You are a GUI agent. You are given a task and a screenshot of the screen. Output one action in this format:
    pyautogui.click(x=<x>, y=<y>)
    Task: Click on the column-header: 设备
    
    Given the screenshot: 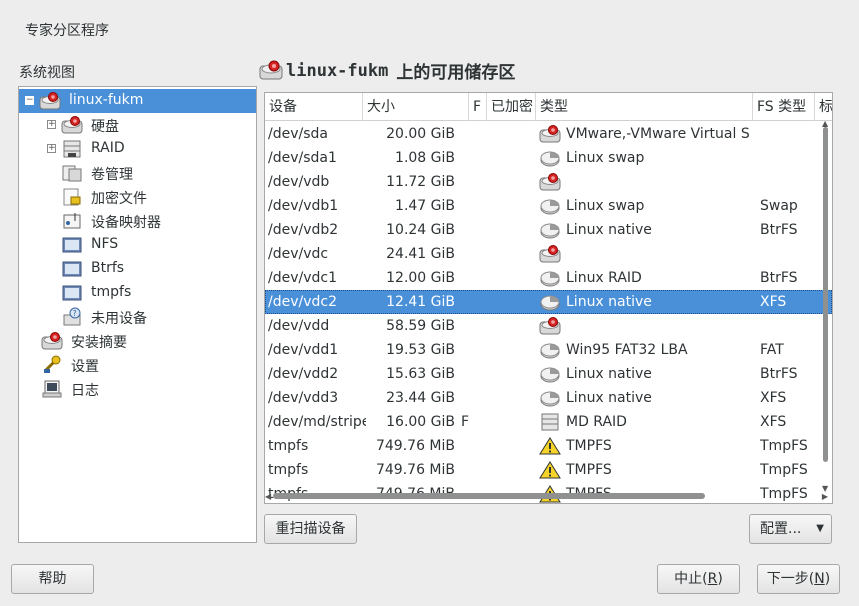 What is the action you would take?
    pyautogui.click(x=314, y=107)
    